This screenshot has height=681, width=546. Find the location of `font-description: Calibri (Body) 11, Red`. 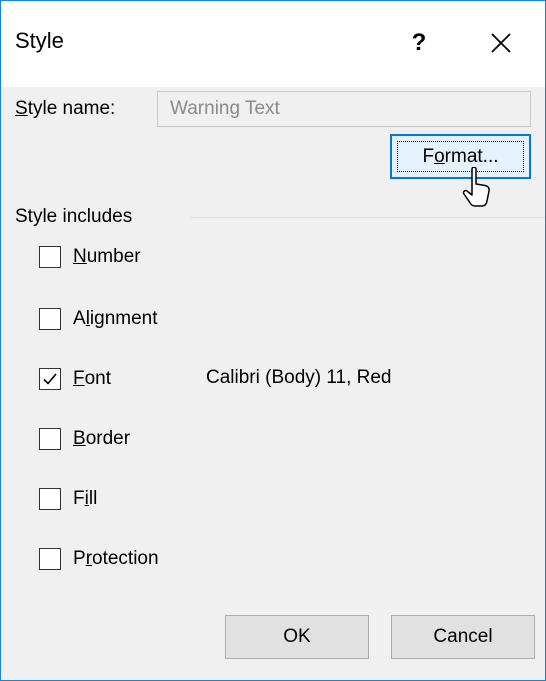

font-description: Calibri (Body) 11, Red is located at coordinates (299, 377).